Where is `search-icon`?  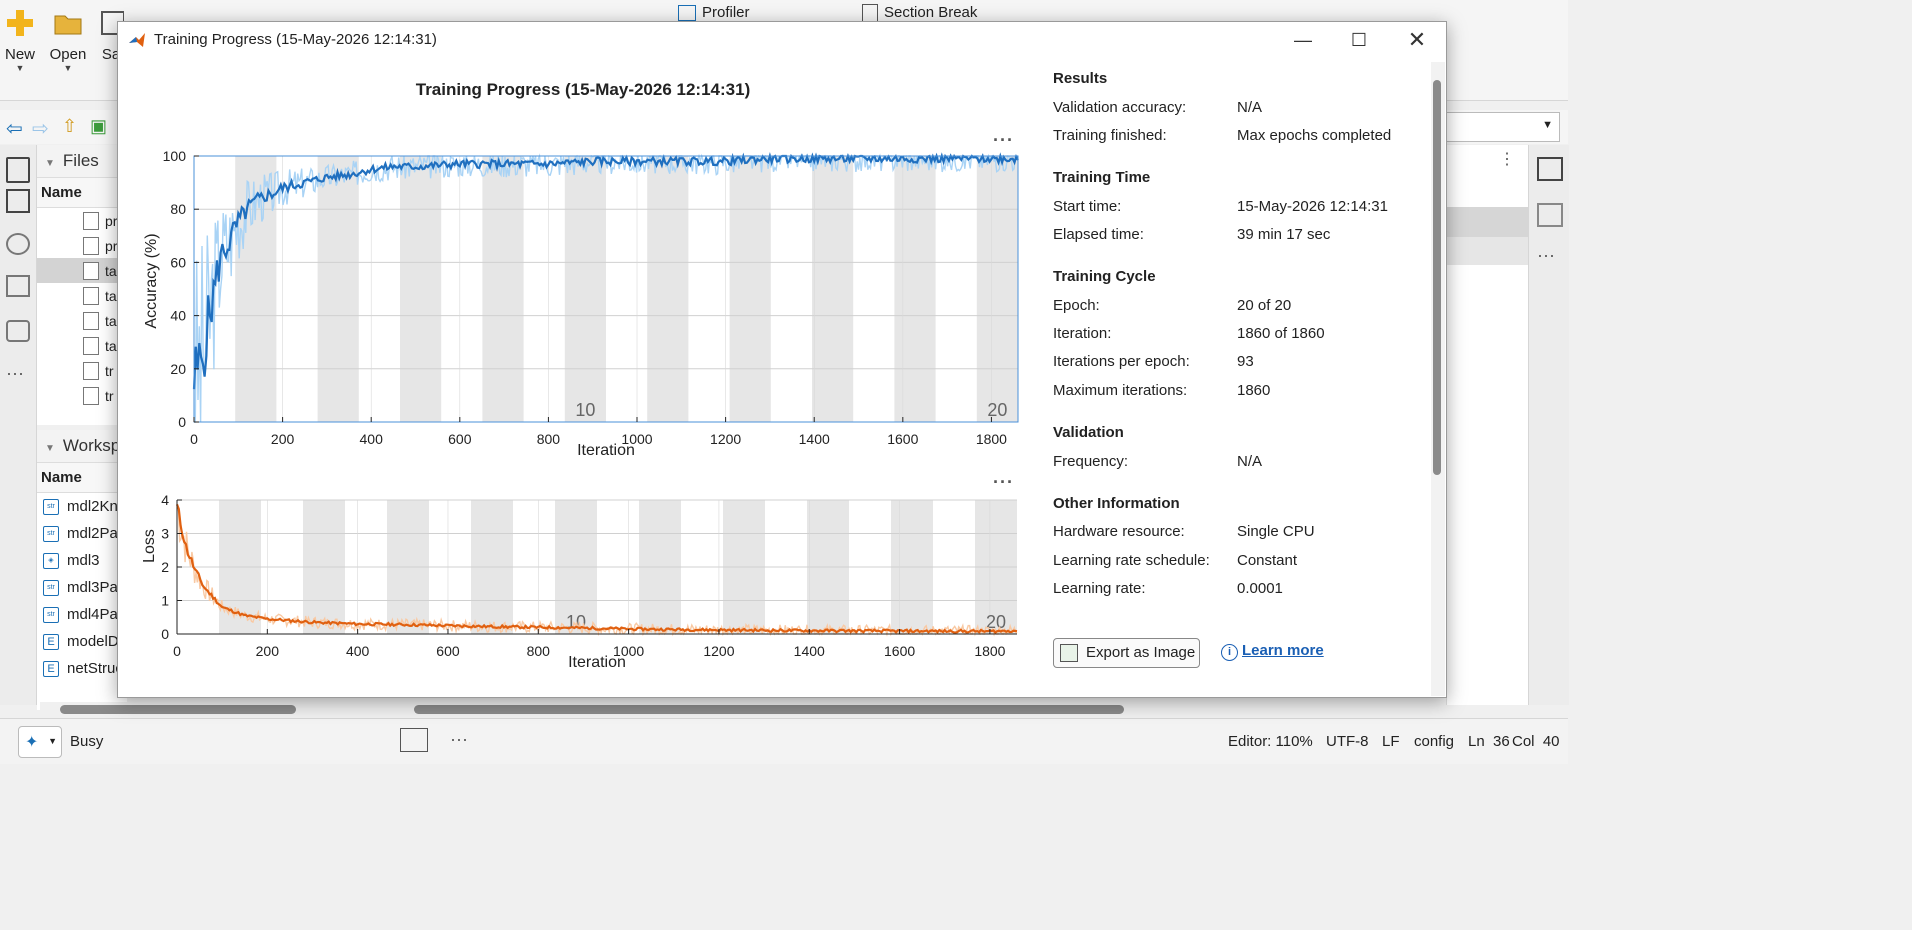 search-icon is located at coordinates (18, 244).